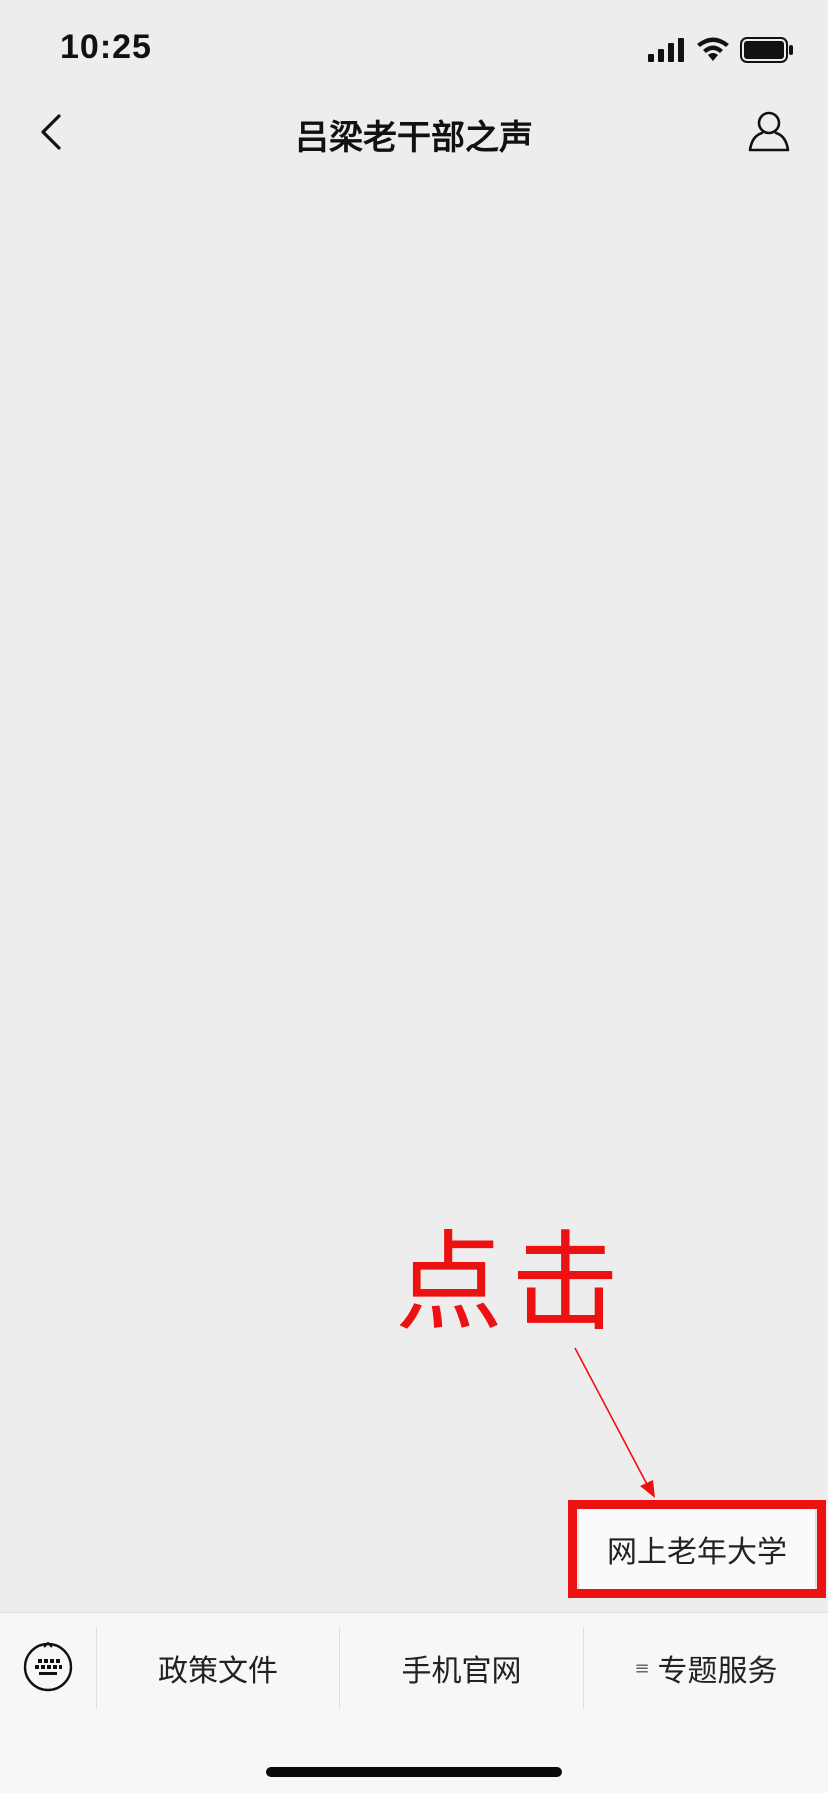  I want to click on menu-item-label: 手机官网, so click(461, 1671).